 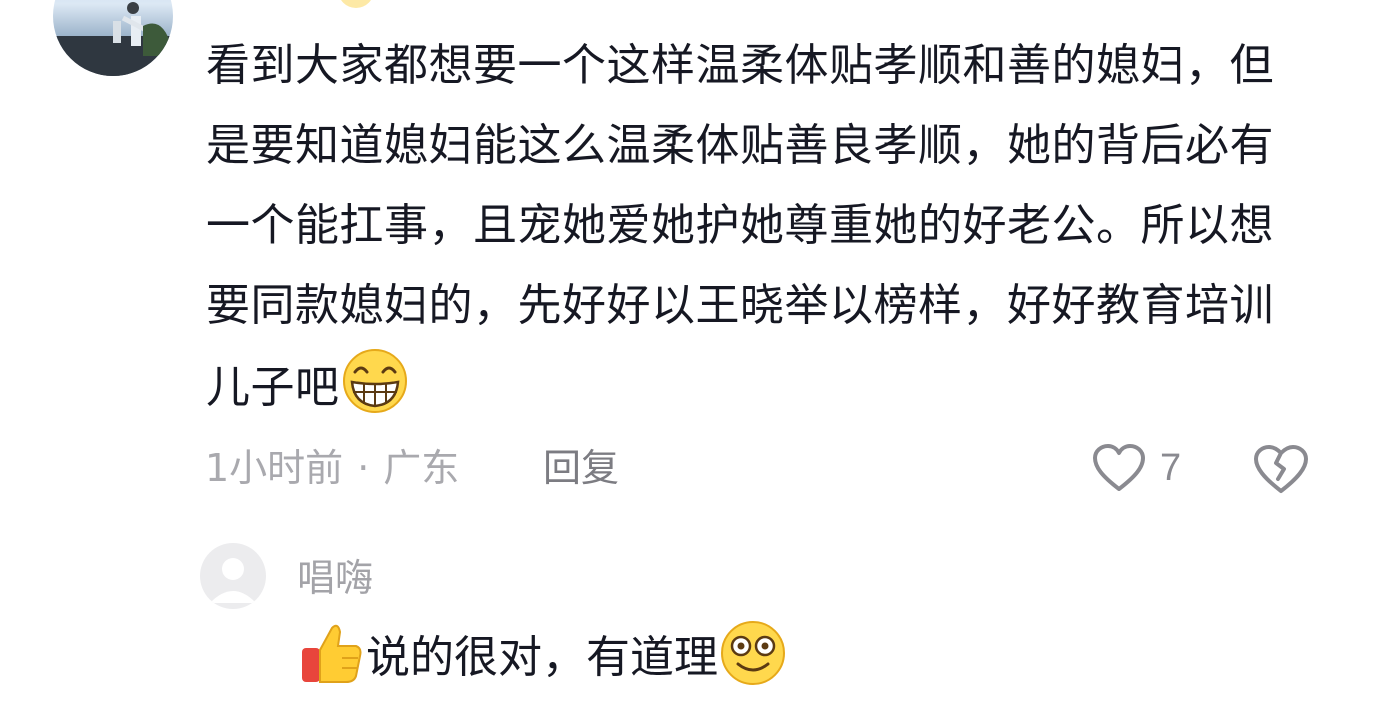 I want to click on reply-username: 唱嗨, so click(x=335, y=578).